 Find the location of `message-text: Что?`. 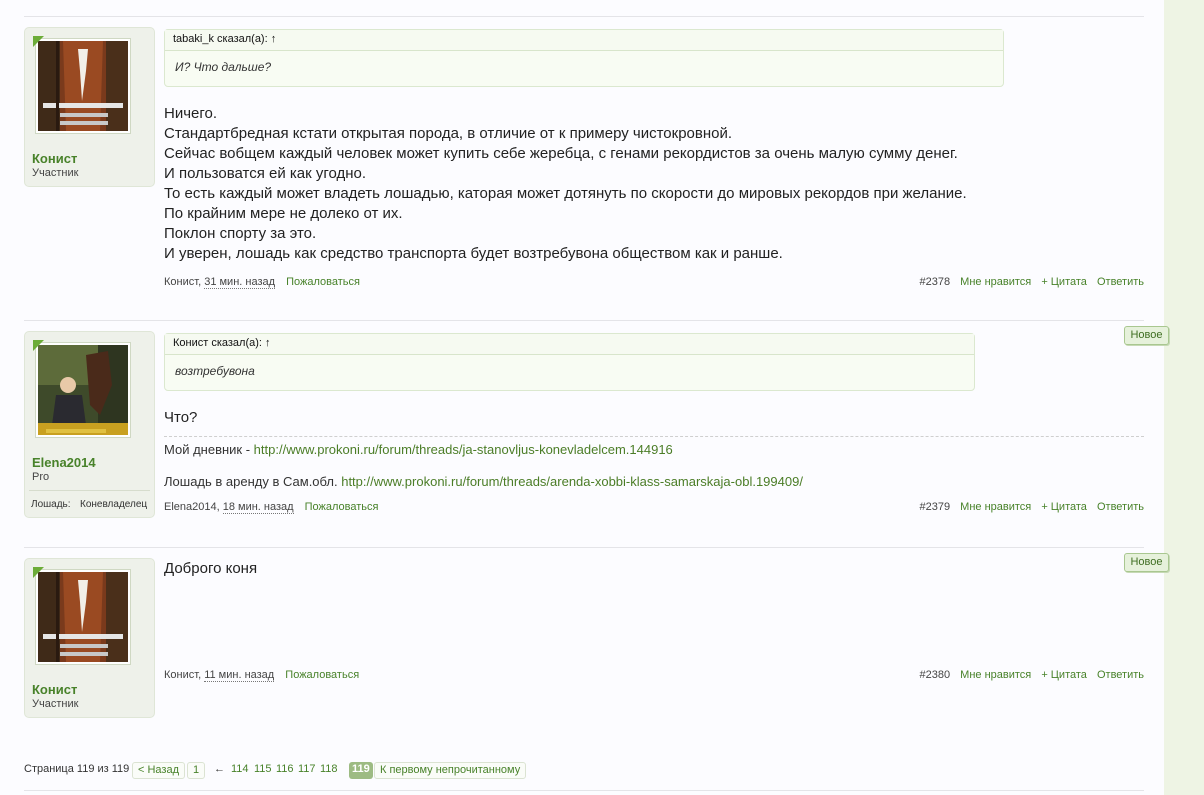

message-text: Что? is located at coordinates (180, 418).